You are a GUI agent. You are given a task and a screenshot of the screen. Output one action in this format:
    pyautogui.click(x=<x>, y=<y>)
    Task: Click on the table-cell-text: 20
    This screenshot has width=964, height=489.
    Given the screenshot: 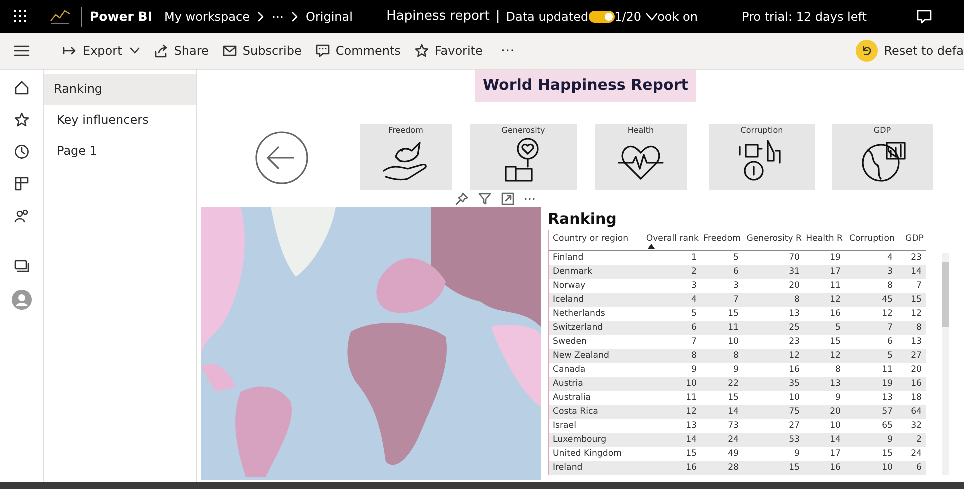 What is the action you would take?
    pyautogui.click(x=916, y=370)
    